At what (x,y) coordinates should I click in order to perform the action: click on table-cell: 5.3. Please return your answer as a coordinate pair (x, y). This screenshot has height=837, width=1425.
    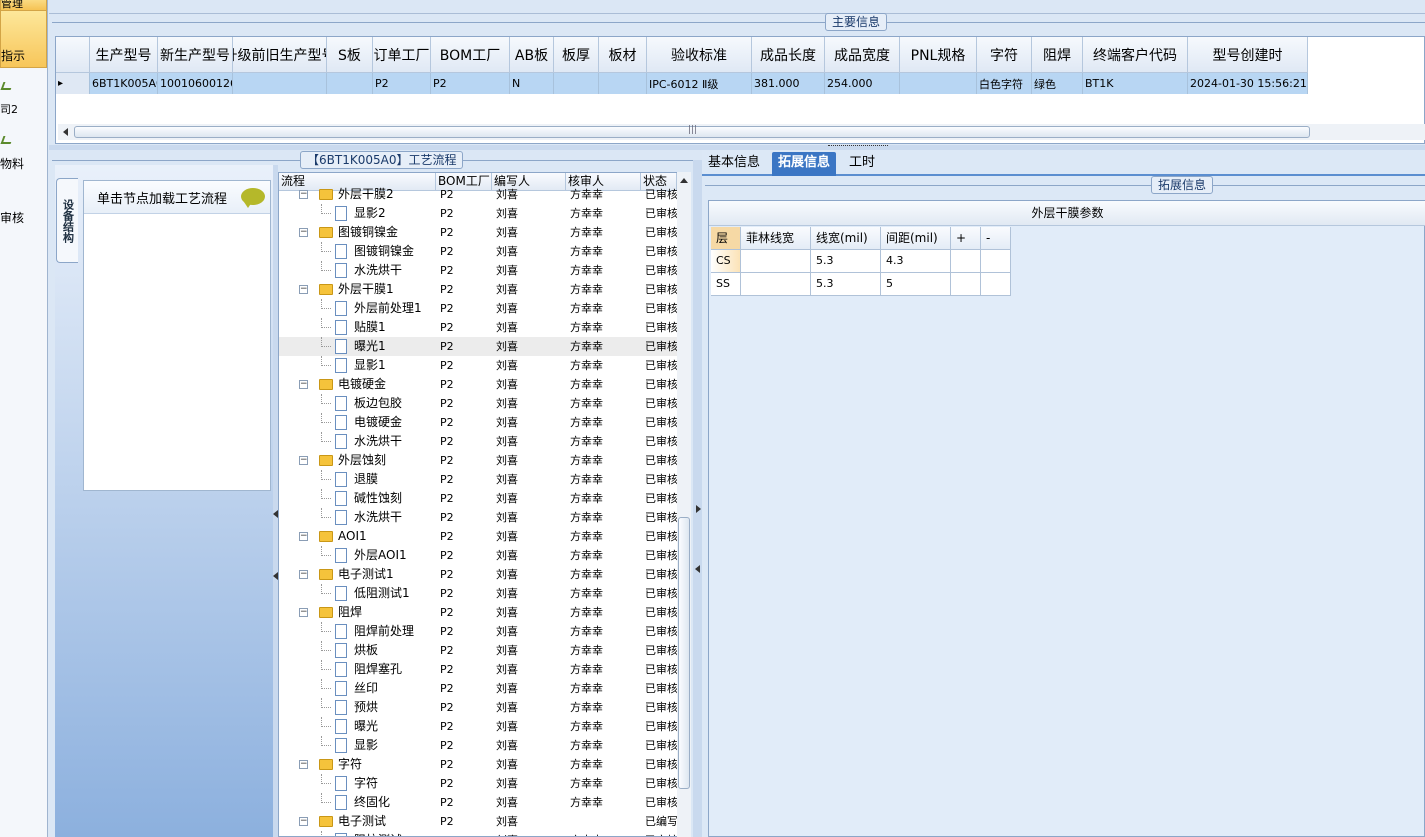
    Looking at the image, I should click on (846, 284).